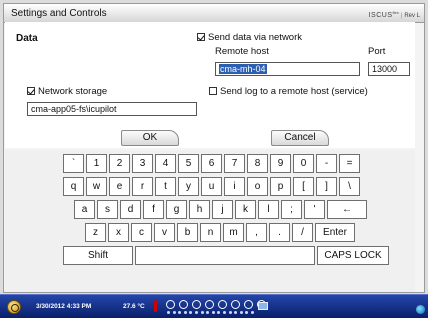 The image size is (428, 318). What do you see at coordinates (73, 163) in the screenshot?
I see `key-1-1: `` at bounding box center [73, 163].